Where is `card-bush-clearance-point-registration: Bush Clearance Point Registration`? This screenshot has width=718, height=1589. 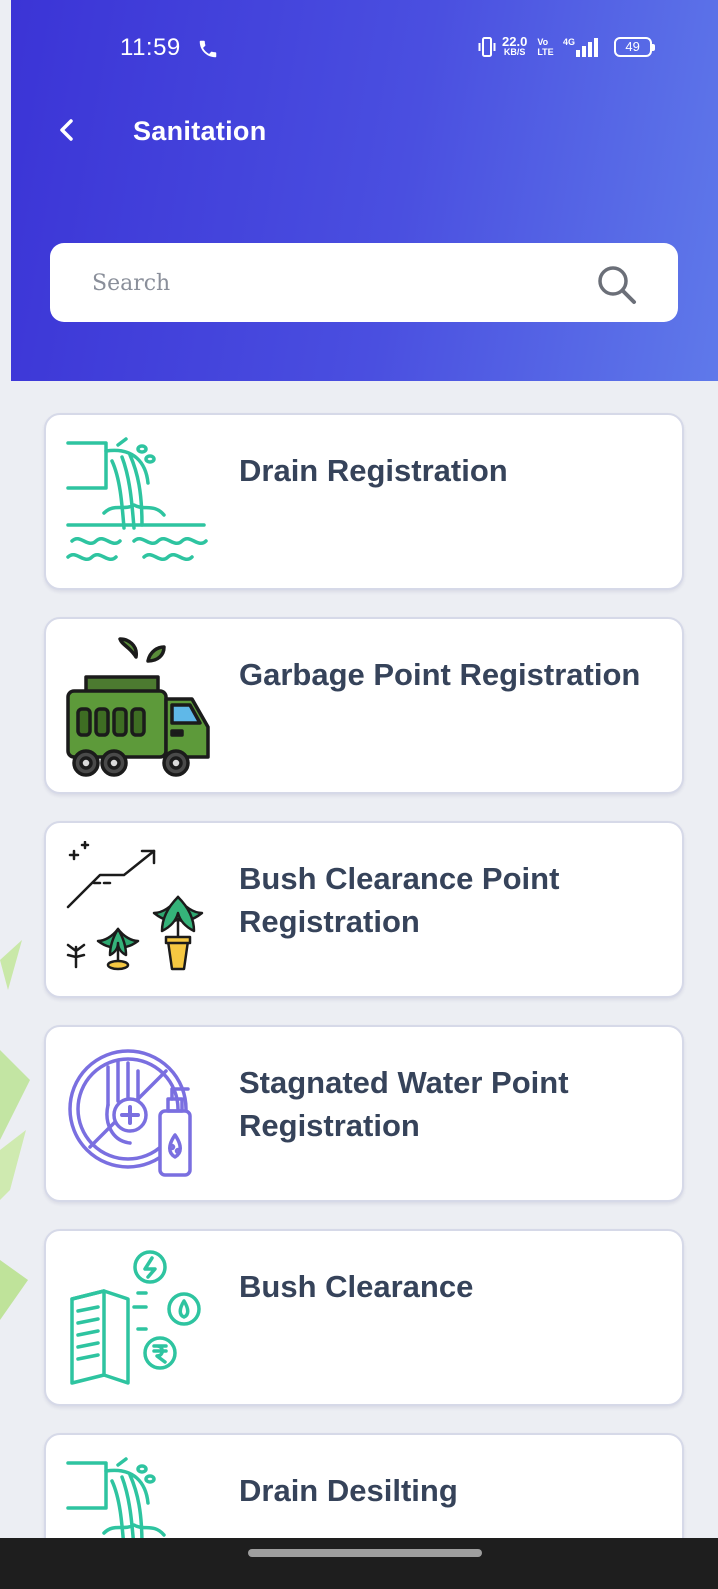 card-bush-clearance-point-registration: Bush Clearance Point Registration is located at coordinates (364, 909).